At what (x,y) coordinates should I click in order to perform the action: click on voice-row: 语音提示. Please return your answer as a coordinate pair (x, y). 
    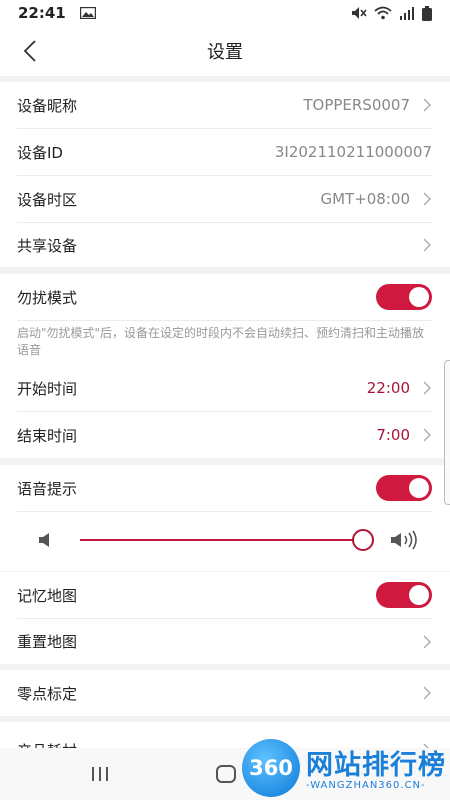
    Looking at the image, I should click on (225, 488).